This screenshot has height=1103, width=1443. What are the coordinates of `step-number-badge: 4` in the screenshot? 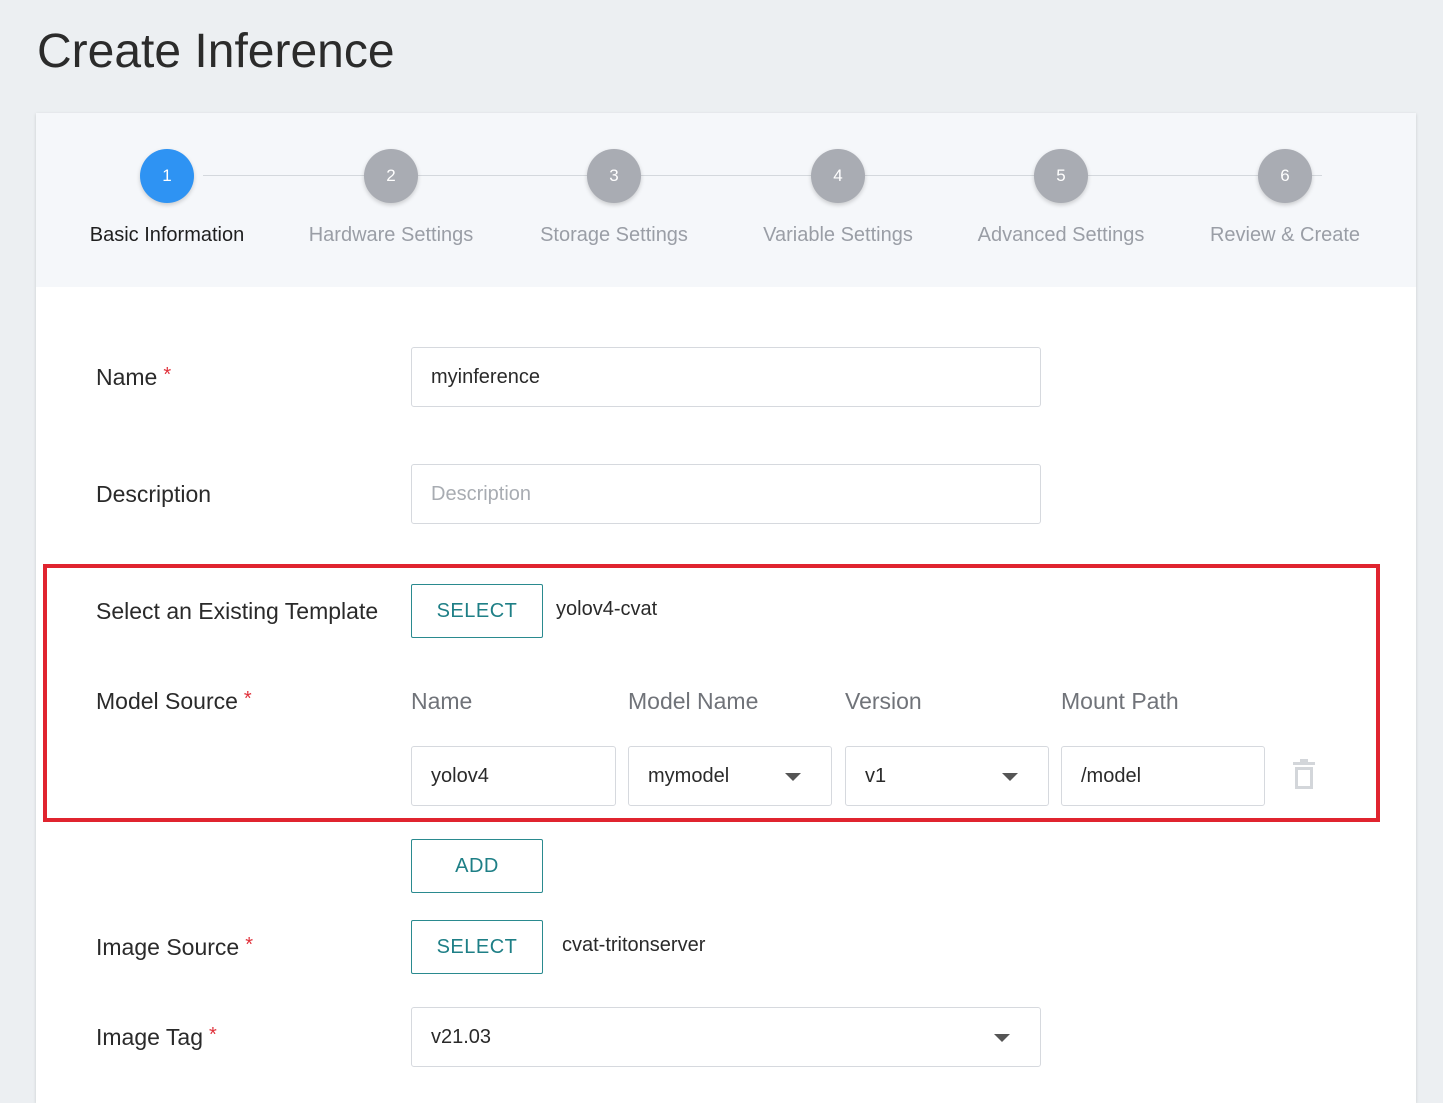 It's located at (838, 176).